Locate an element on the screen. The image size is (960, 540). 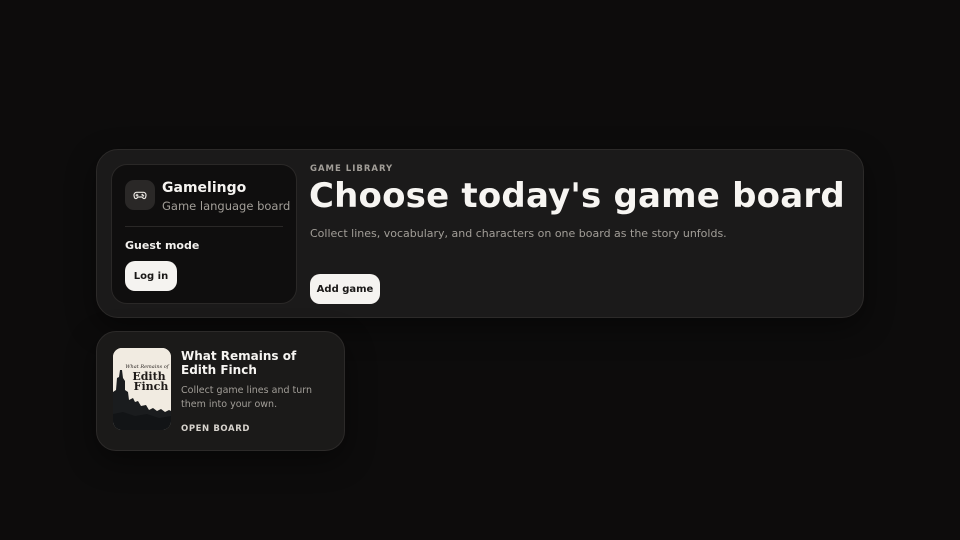
app-subtitle: Game language board is located at coordinates (226, 206).